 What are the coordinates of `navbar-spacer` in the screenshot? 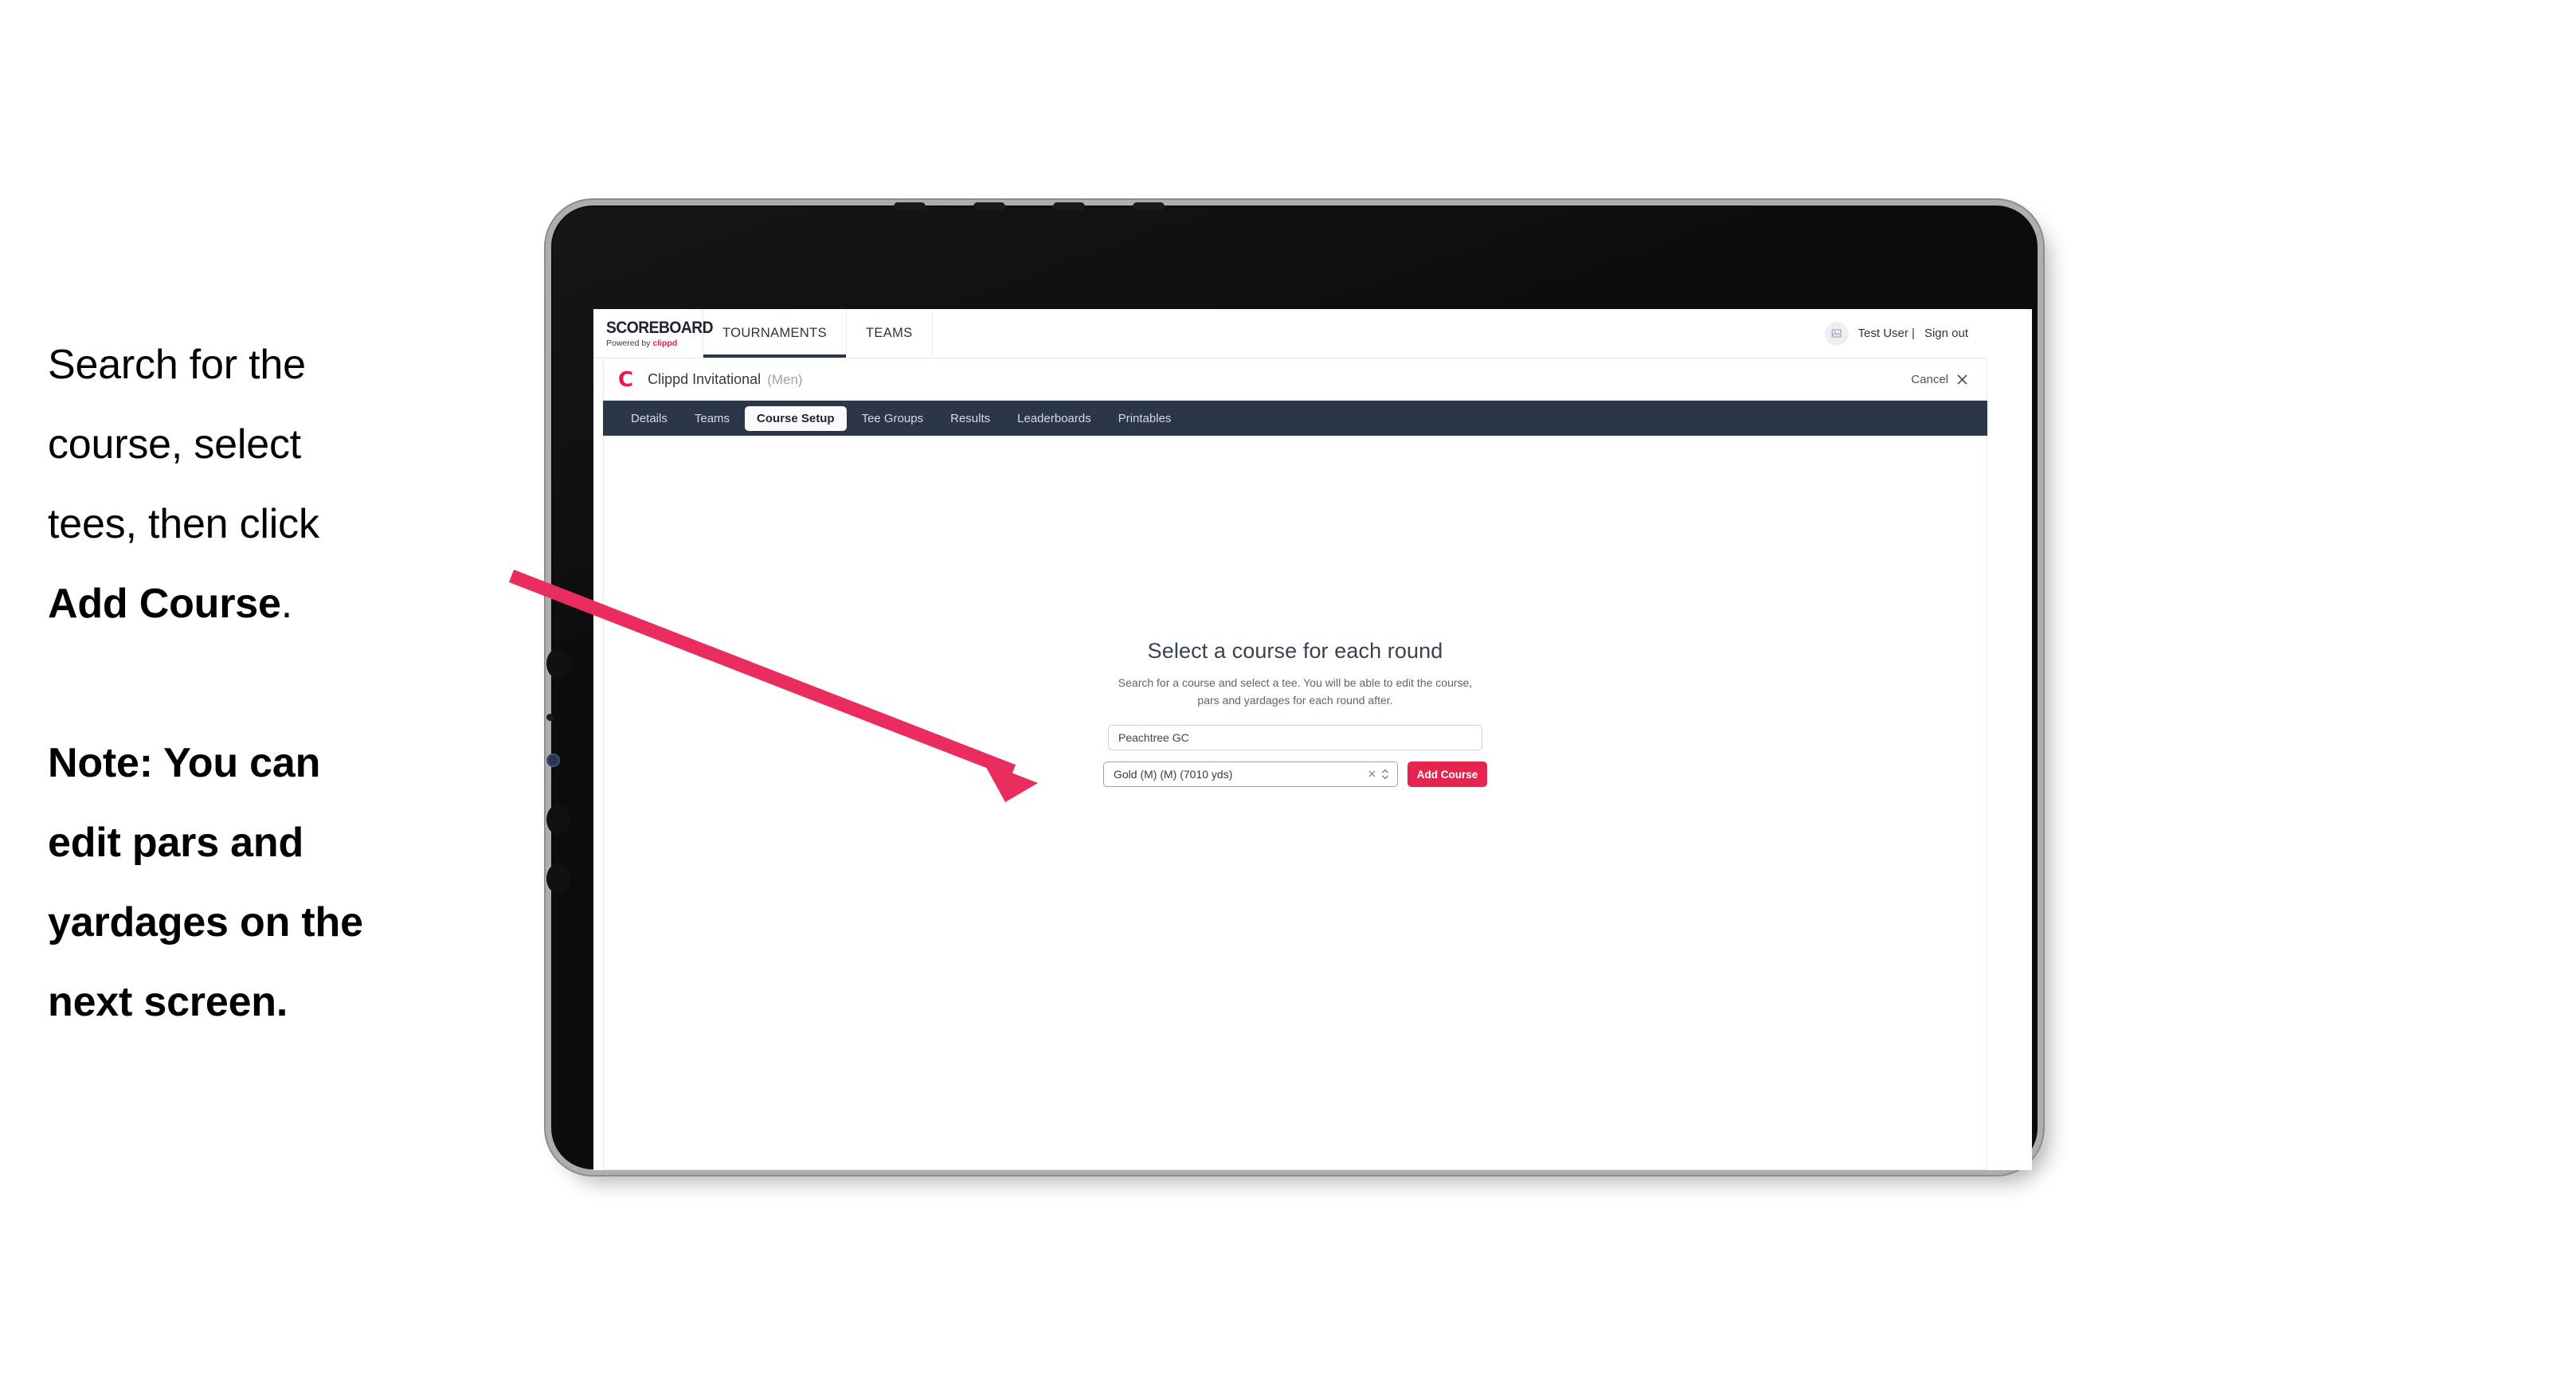 It's located at (1379, 333).